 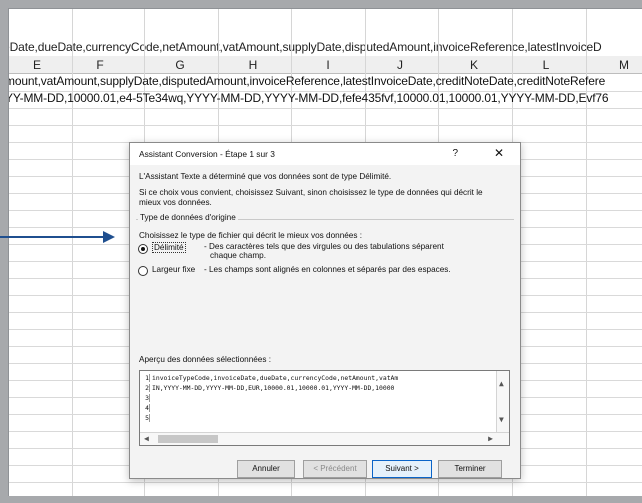 What do you see at coordinates (546, 65) in the screenshot?
I see `column-header-l: L` at bounding box center [546, 65].